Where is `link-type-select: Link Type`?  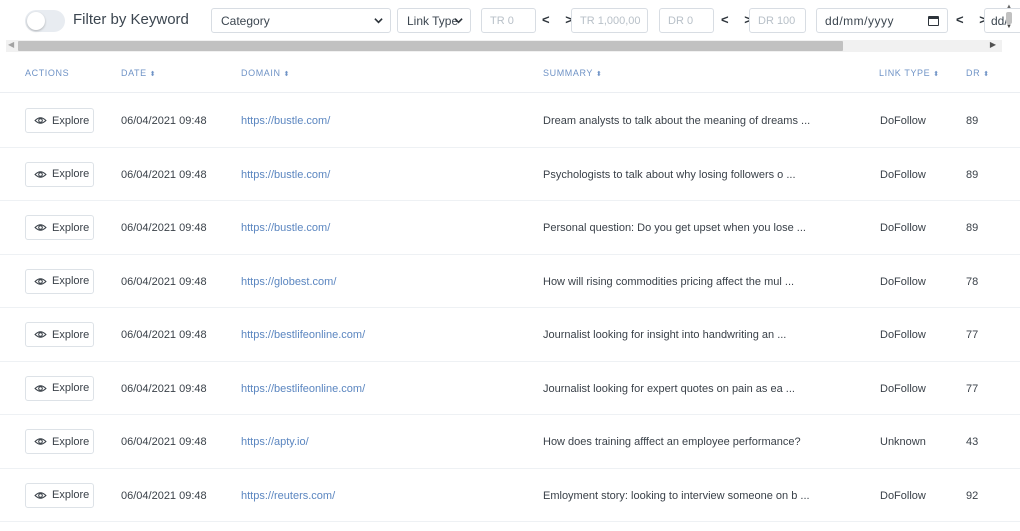
link-type-select: Link Type is located at coordinates (434, 20).